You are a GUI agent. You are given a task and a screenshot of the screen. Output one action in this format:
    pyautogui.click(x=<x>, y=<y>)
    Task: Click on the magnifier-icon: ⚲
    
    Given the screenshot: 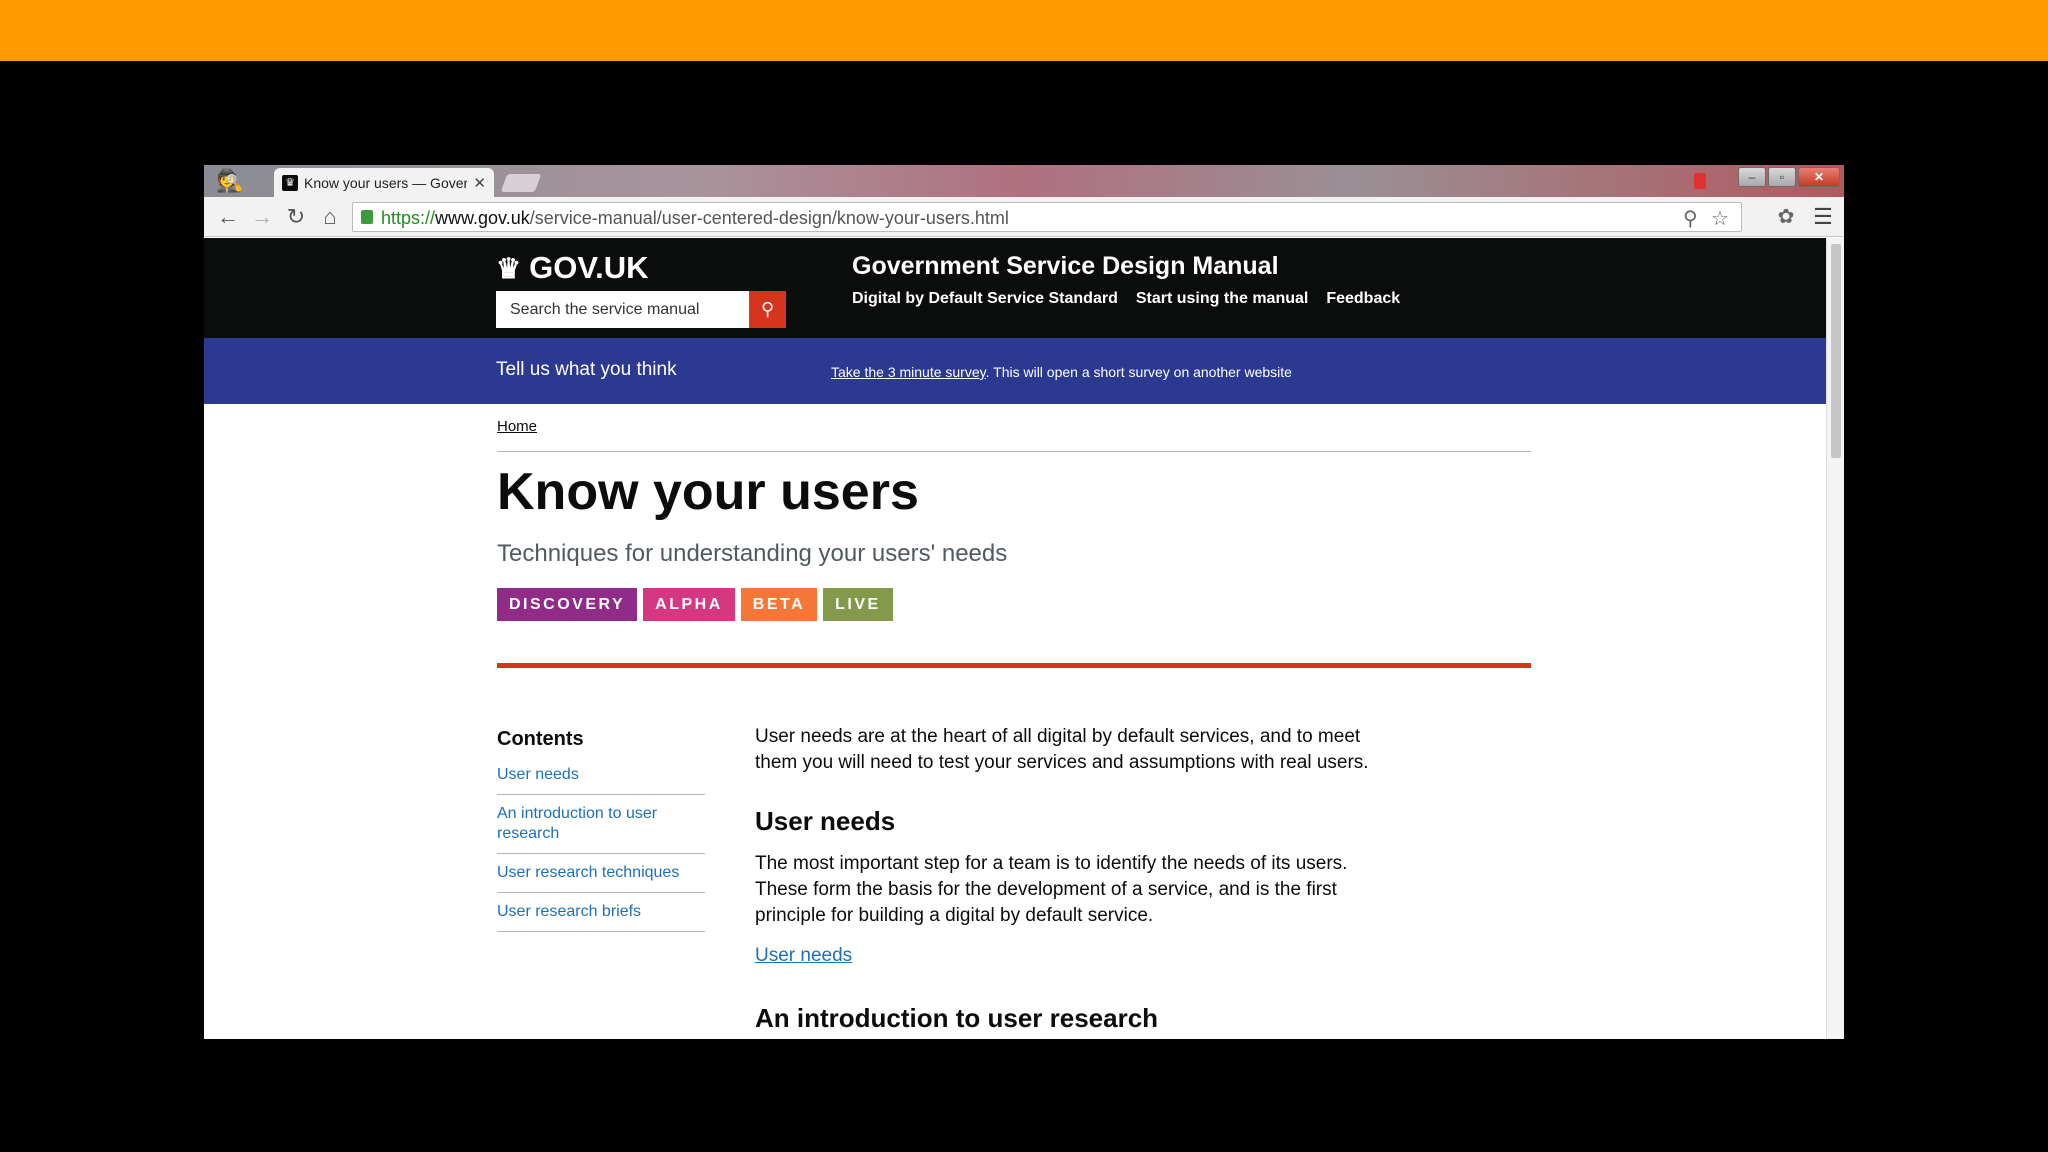 What is the action you would take?
    pyautogui.click(x=1690, y=218)
    